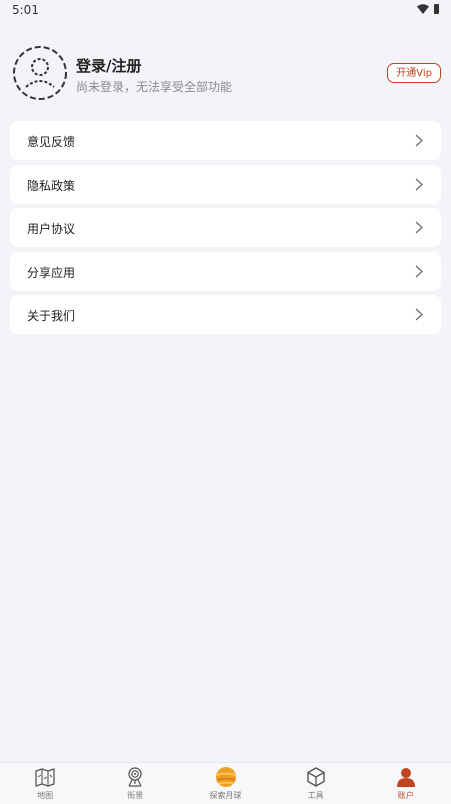  Describe the element at coordinates (51, 185) in the screenshot. I see `menu-item-label: 隐私政策` at that location.